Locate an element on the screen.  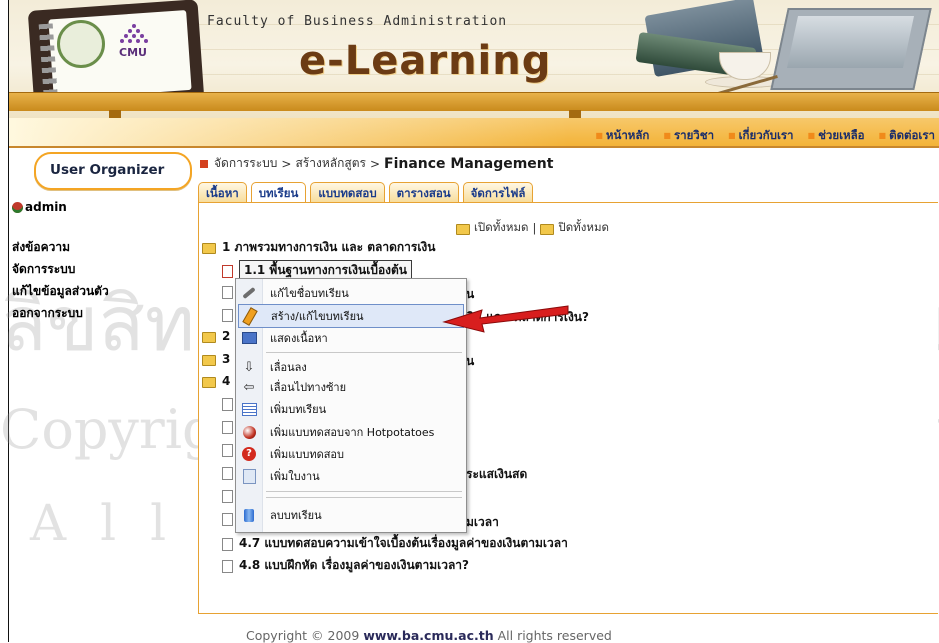
tree-node-label: น is located at coordinates (470, 361).